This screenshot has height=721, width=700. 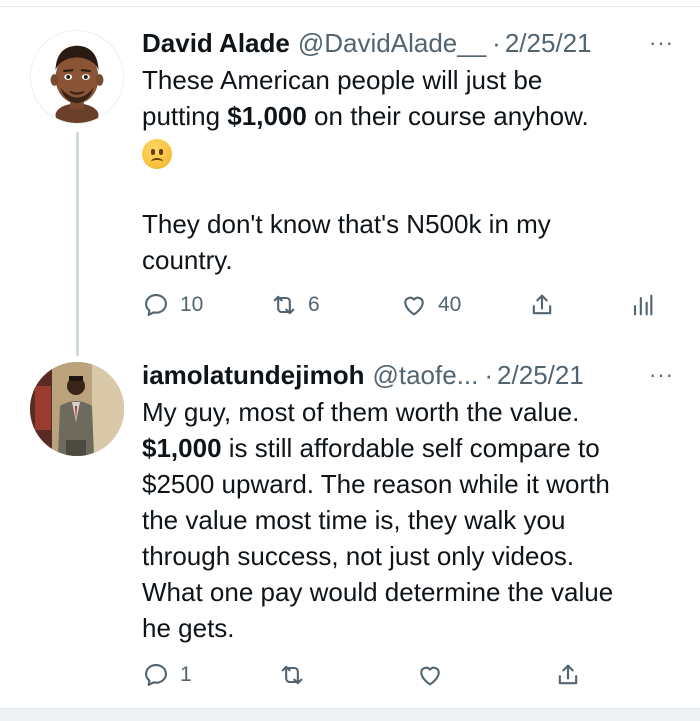 I want to click on tweet-actions: 1, so click(x=402, y=675).